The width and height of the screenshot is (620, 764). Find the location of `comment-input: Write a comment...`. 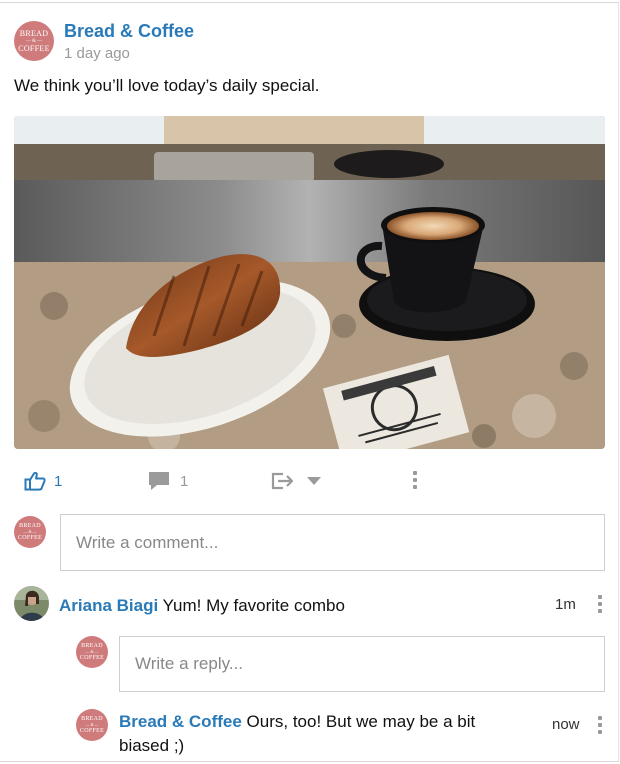

comment-input: Write a comment... is located at coordinates (332, 542).